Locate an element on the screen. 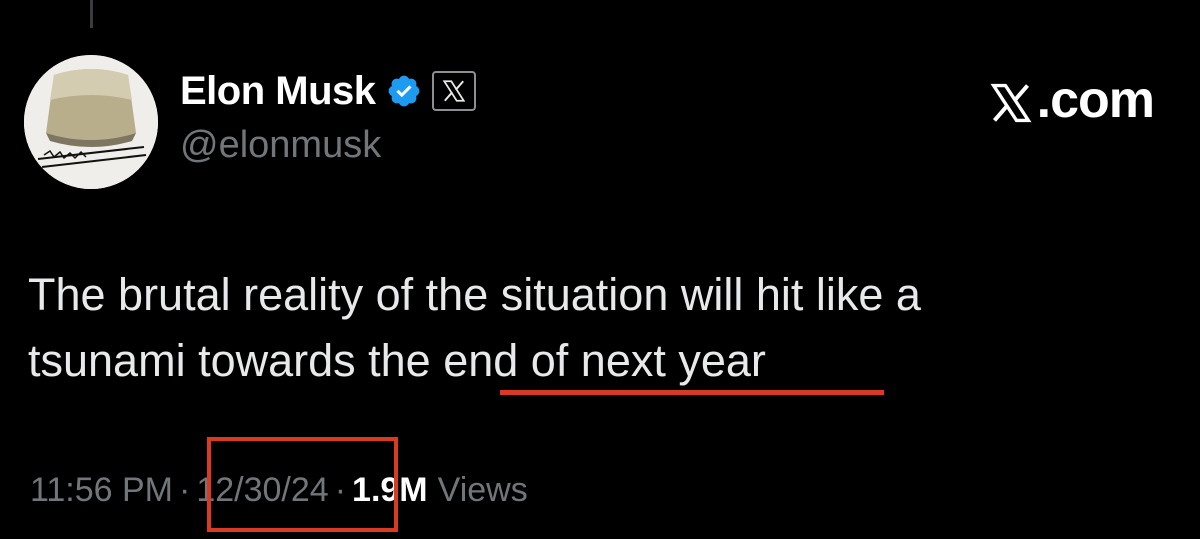 The width and height of the screenshot is (1200, 539). thread-connector-line is located at coordinates (91, 14).